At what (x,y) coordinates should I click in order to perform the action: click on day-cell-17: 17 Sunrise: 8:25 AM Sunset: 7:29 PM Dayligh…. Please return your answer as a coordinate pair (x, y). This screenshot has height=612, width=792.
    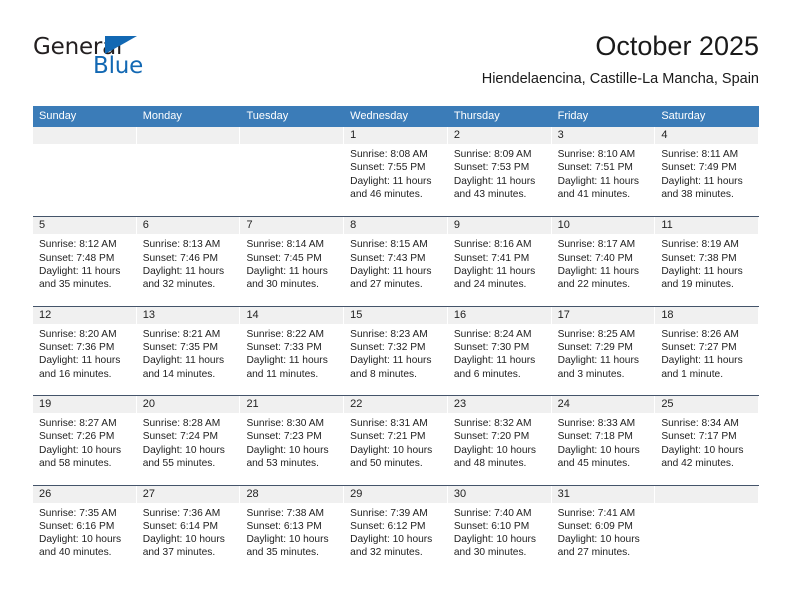
    Looking at the image, I should click on (603, 350).